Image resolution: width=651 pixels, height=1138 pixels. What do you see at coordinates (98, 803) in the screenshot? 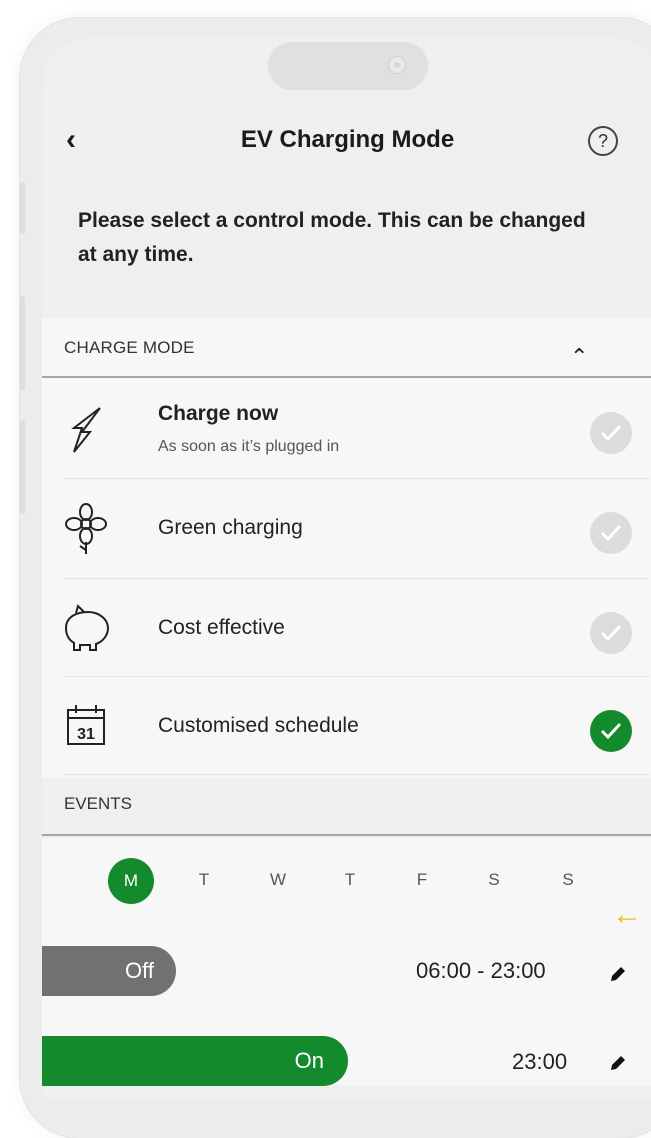
I see `events-heading: EVENTS` at bounding box center [98, 803].